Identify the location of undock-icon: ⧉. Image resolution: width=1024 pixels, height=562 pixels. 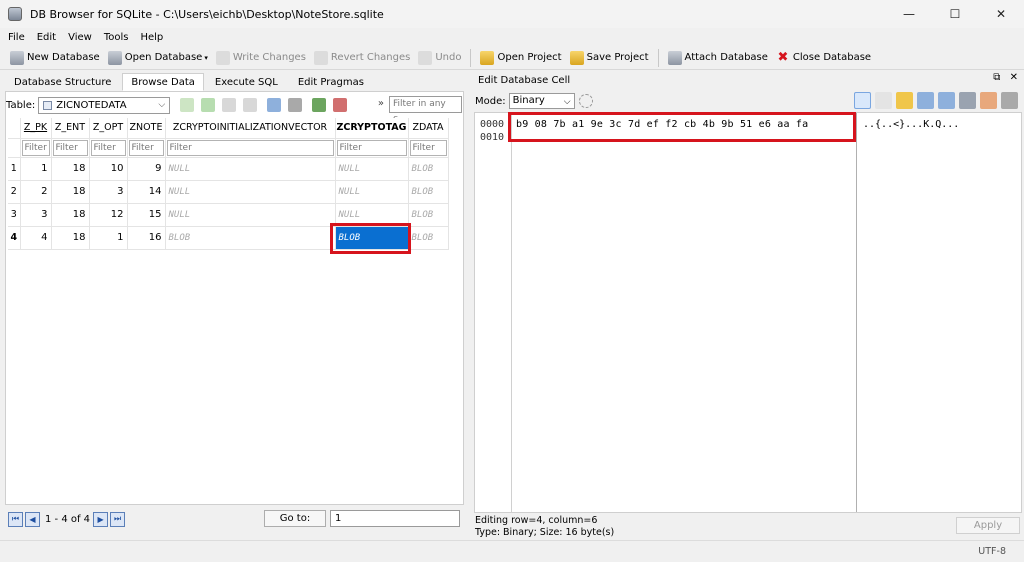
(996, 77).